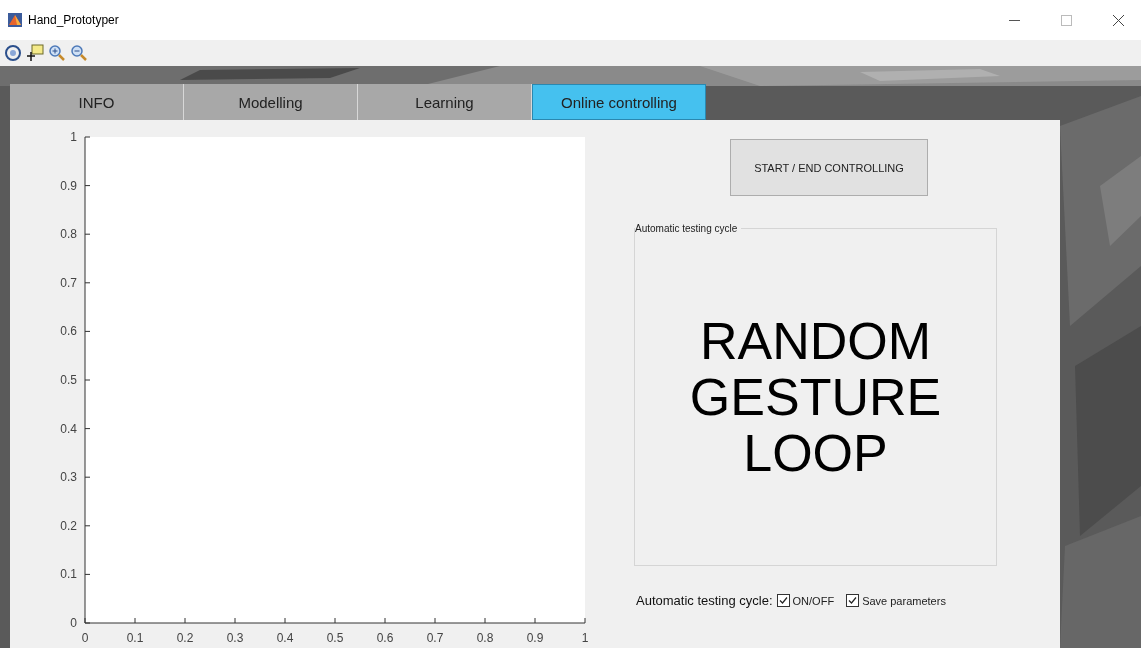  What do you see at coordinates (57, 53) in the screenshot?
I see `zoom-in-icon` at bounding box center [57, 53].